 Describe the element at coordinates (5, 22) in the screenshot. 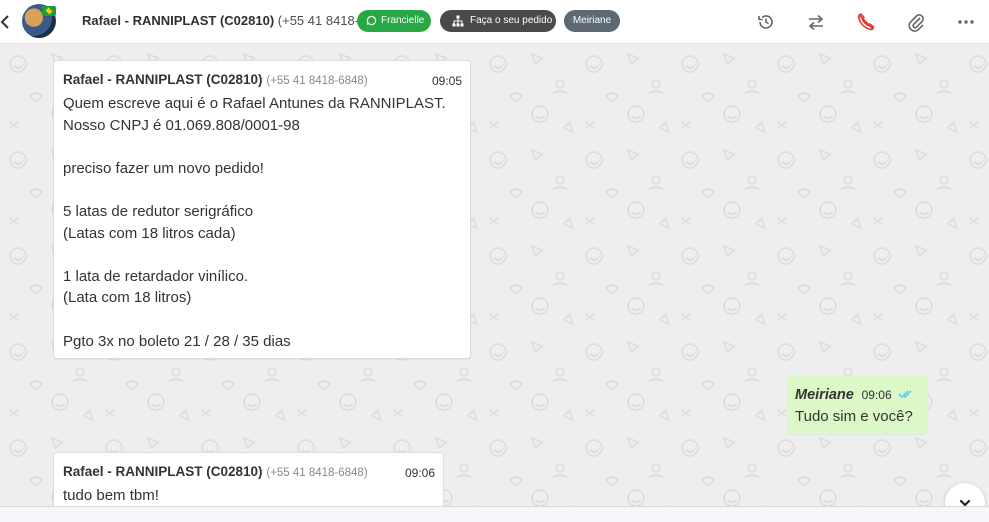

I see `back-icon` at that location.